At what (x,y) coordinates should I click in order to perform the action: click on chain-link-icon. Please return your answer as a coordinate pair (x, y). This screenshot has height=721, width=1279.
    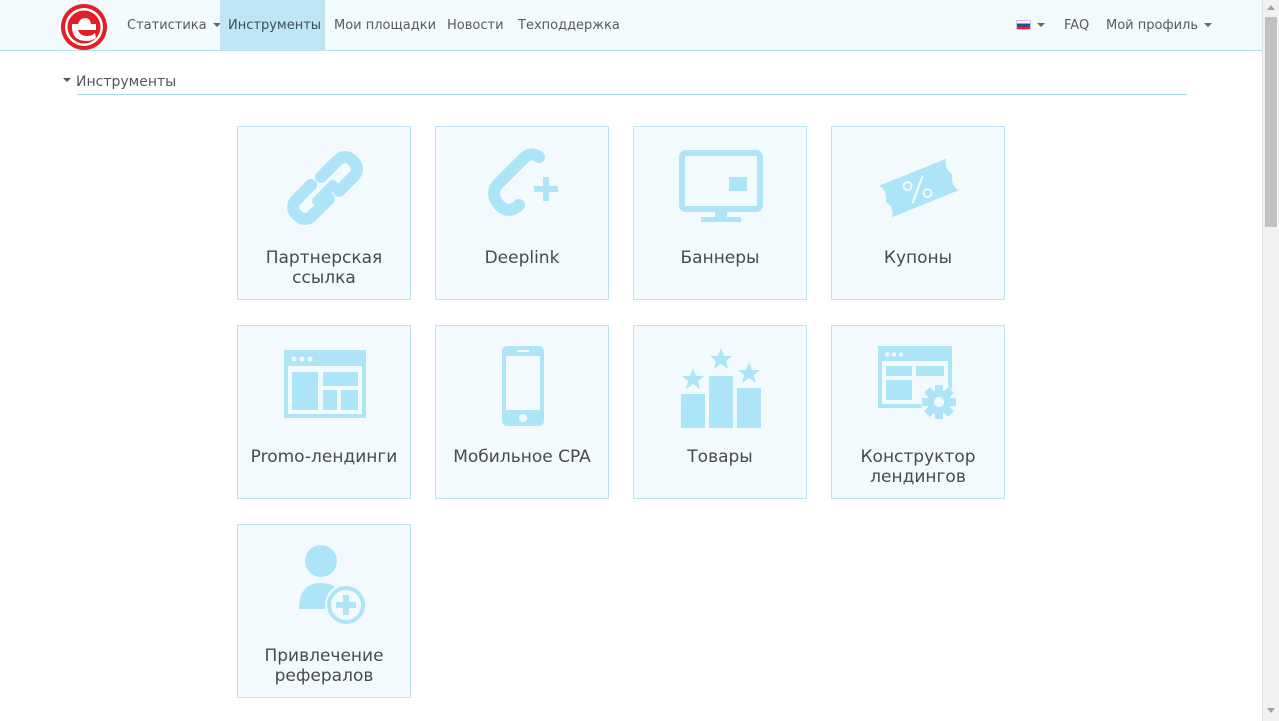
    Looking at the image, I should click on (325, 188).